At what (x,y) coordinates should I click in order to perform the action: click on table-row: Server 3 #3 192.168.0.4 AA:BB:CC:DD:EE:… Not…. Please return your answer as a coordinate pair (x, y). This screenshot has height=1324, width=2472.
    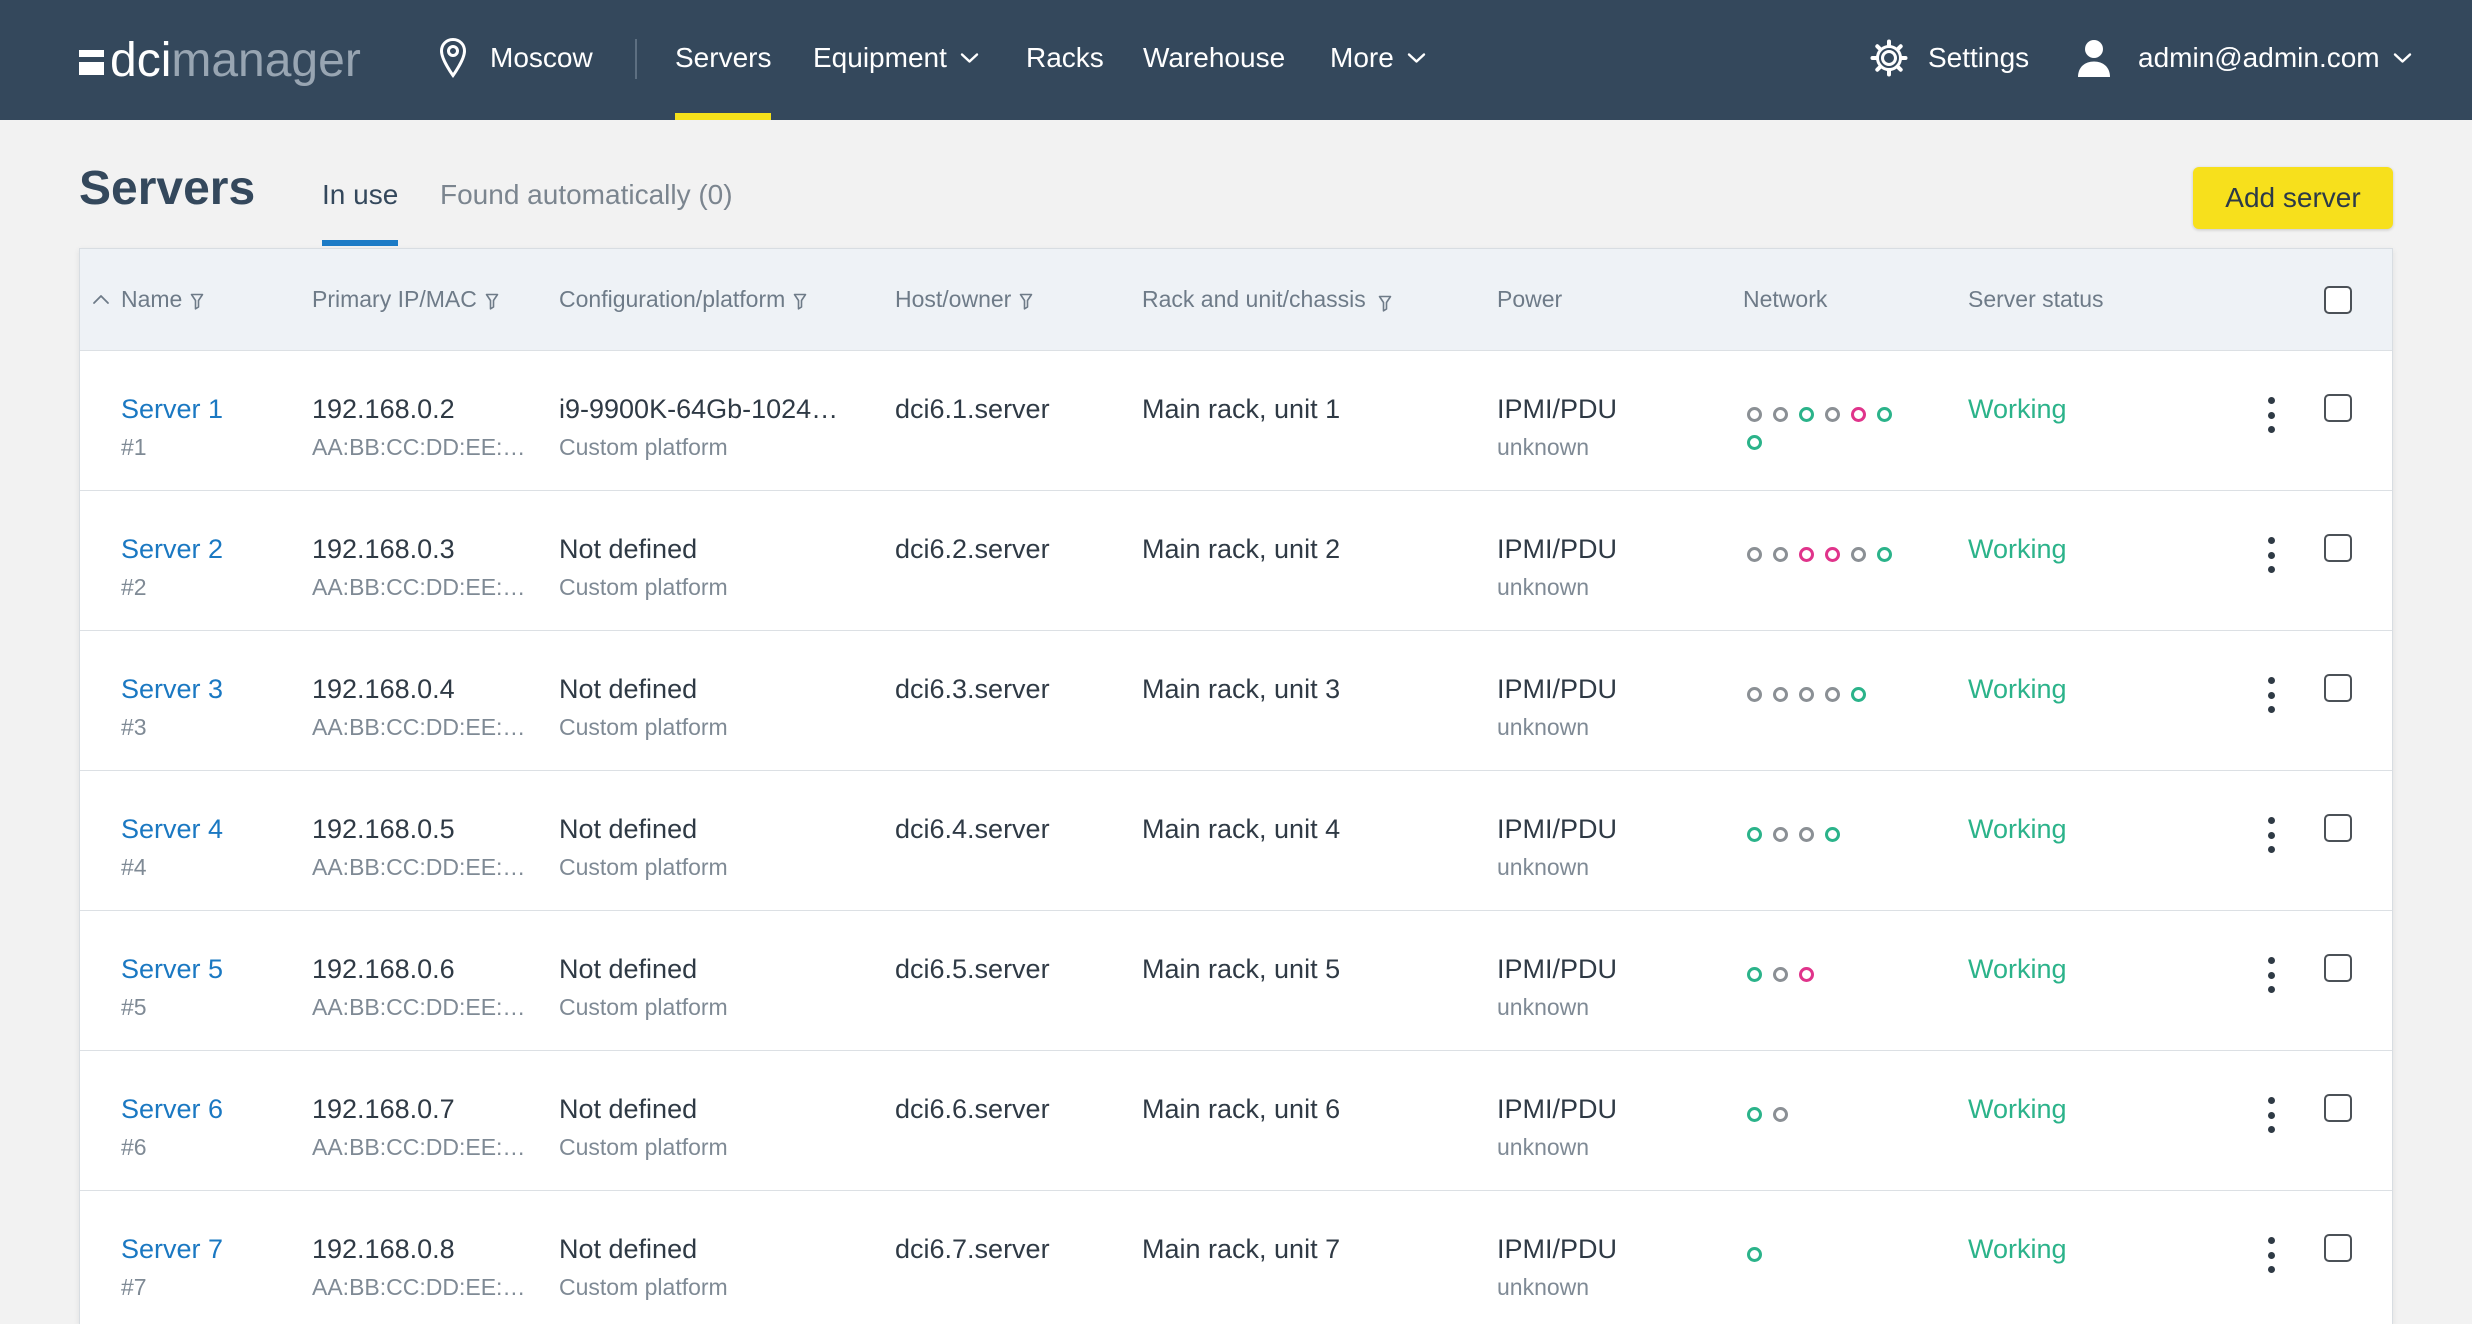
    Looking at the image, I should click on (1236, 700).